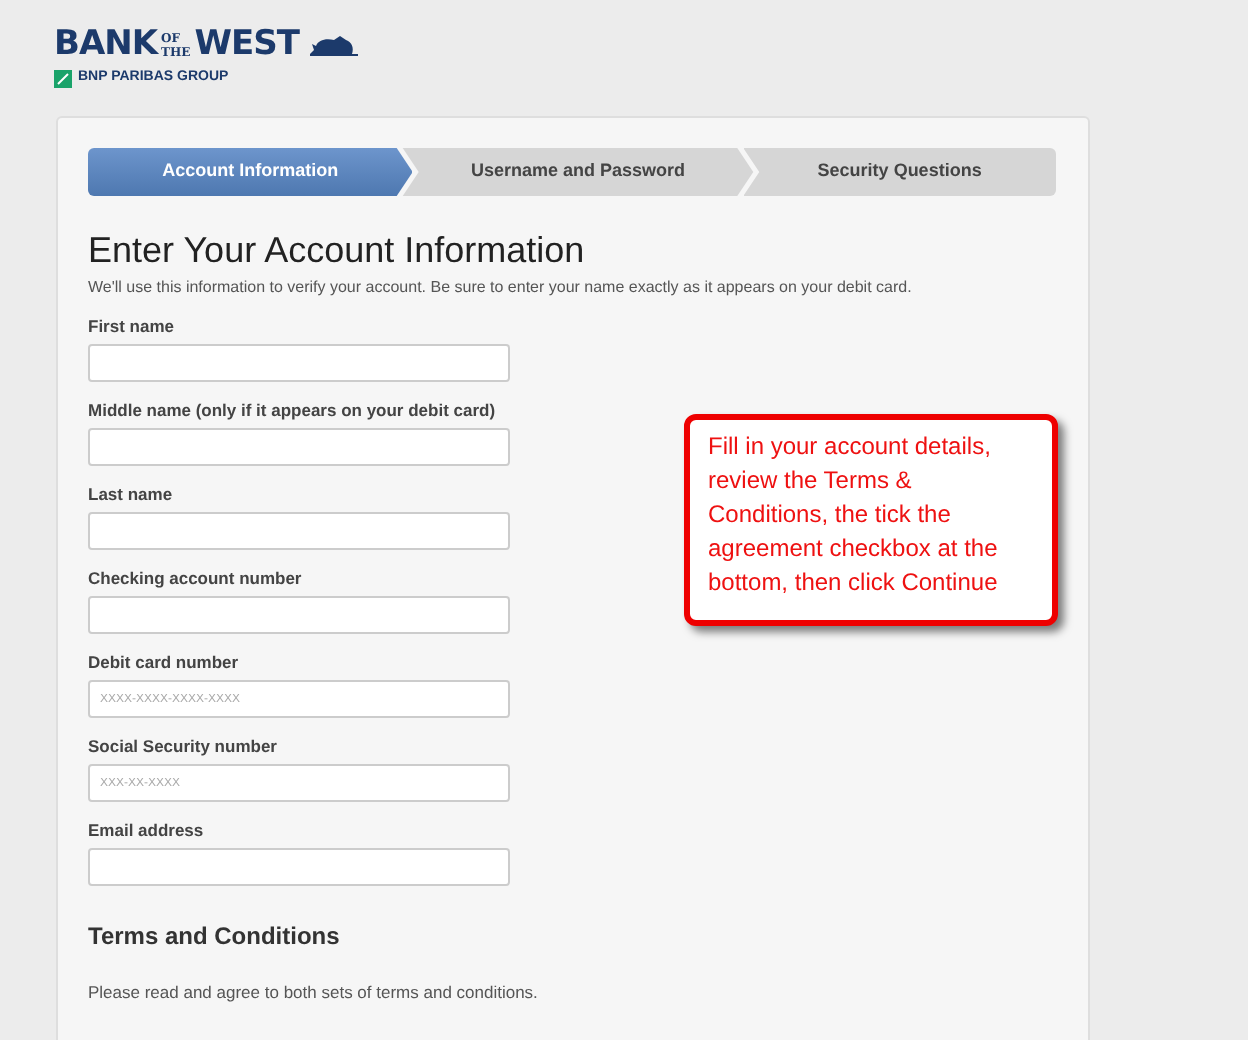 The height and width of the screenshot is (1040, 1248). Describe the element at coordinates (337, 250) in the screenshot. I see `page-heading: Enter Your Account Information` at that location.